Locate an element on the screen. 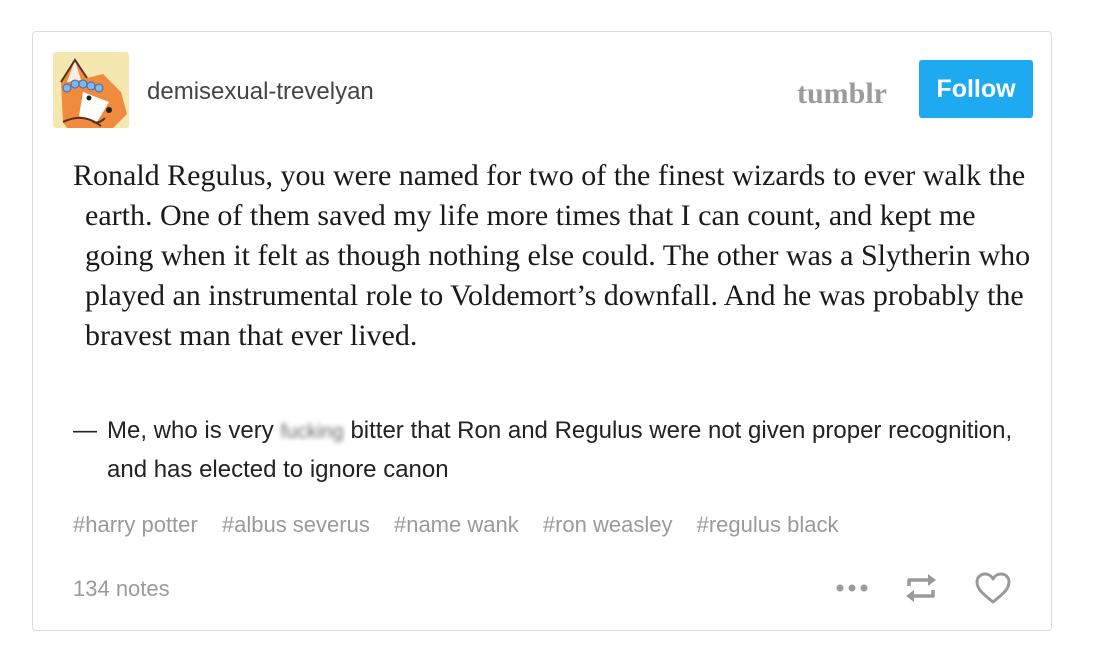  post-controls is located at coordinates (924, 588).